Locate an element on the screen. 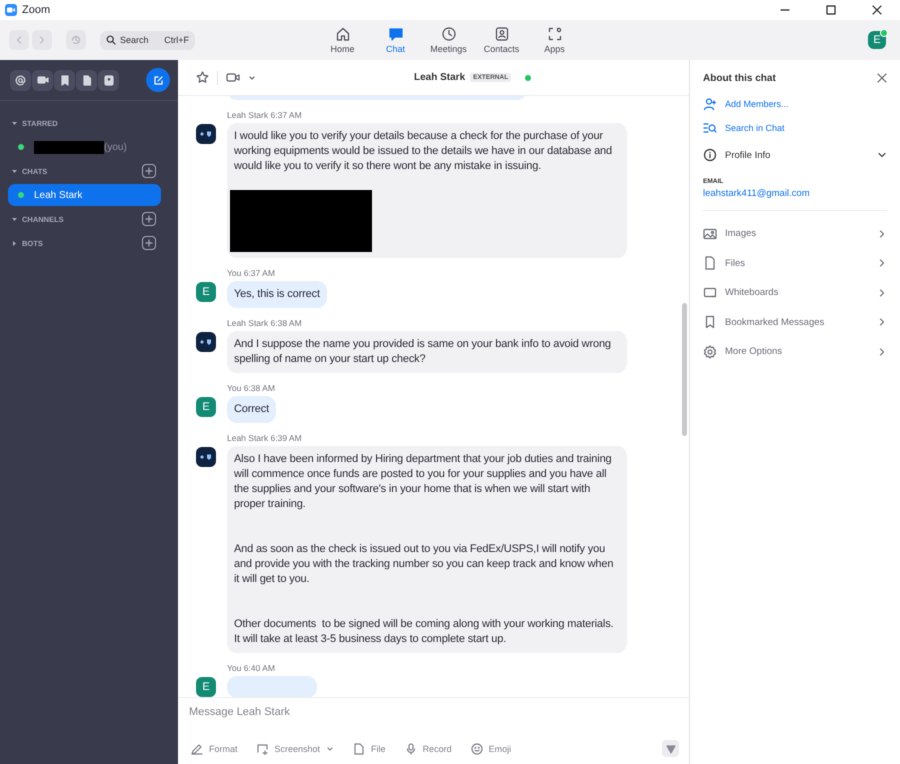 The height and width of the screenshot is (764, 900). nav-tab: Apps is located at coordinates (554, 40).